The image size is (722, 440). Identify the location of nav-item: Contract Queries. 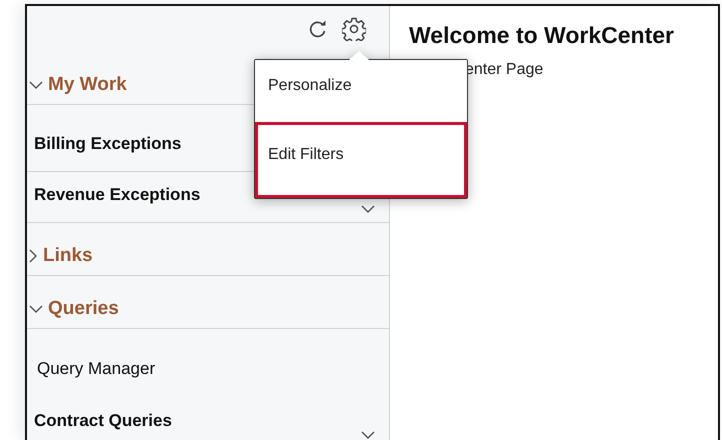
(103, 421).